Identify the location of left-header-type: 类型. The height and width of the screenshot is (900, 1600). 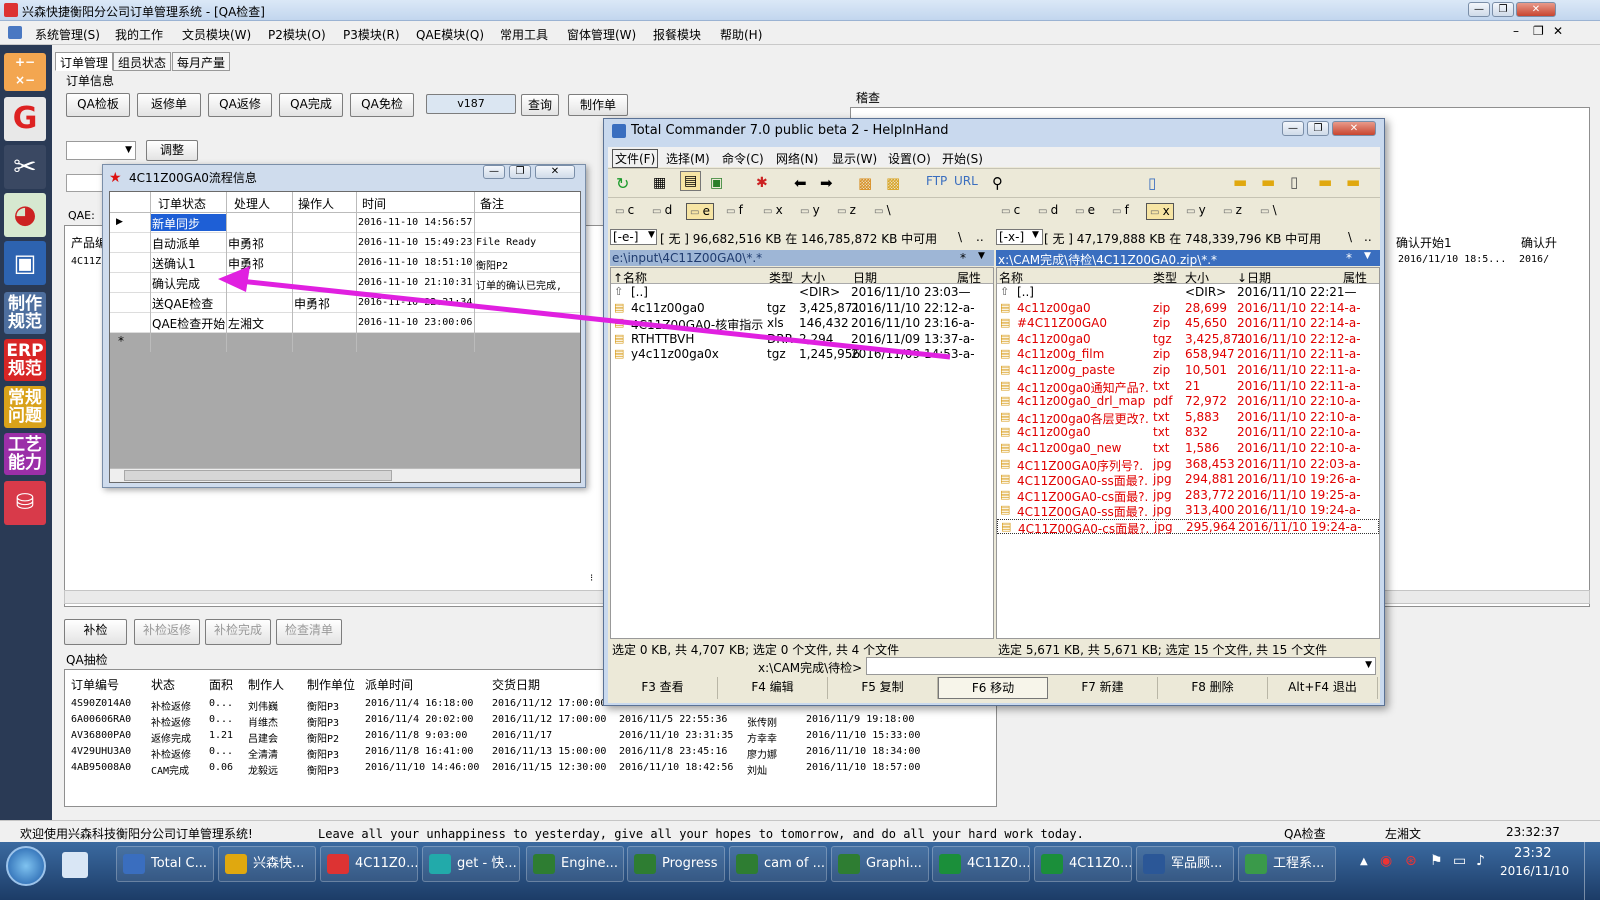
(781, 277).